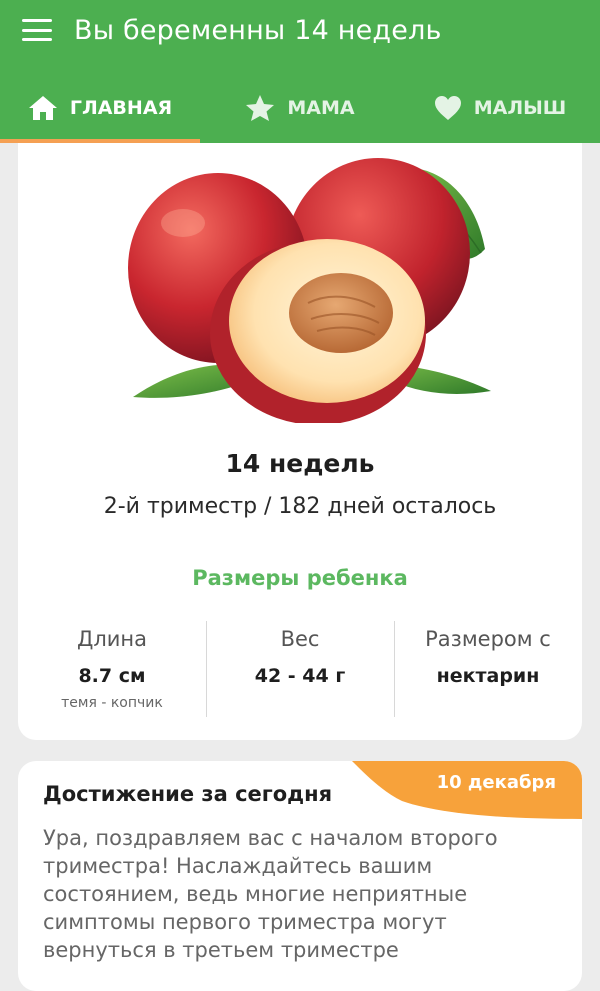  I want to click on hamburger-menu-icon, so click(37, 30).